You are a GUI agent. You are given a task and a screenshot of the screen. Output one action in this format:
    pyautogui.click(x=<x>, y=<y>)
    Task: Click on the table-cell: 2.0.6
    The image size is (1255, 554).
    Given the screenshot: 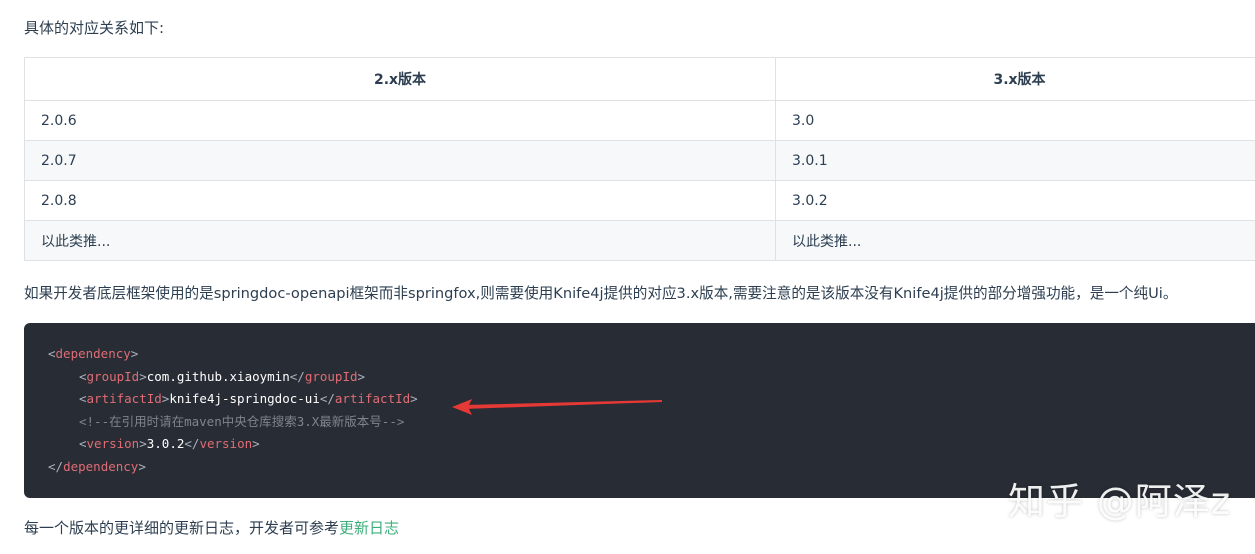 What is the action you would take?
    pyautogui.click(x=400, y=120)
    